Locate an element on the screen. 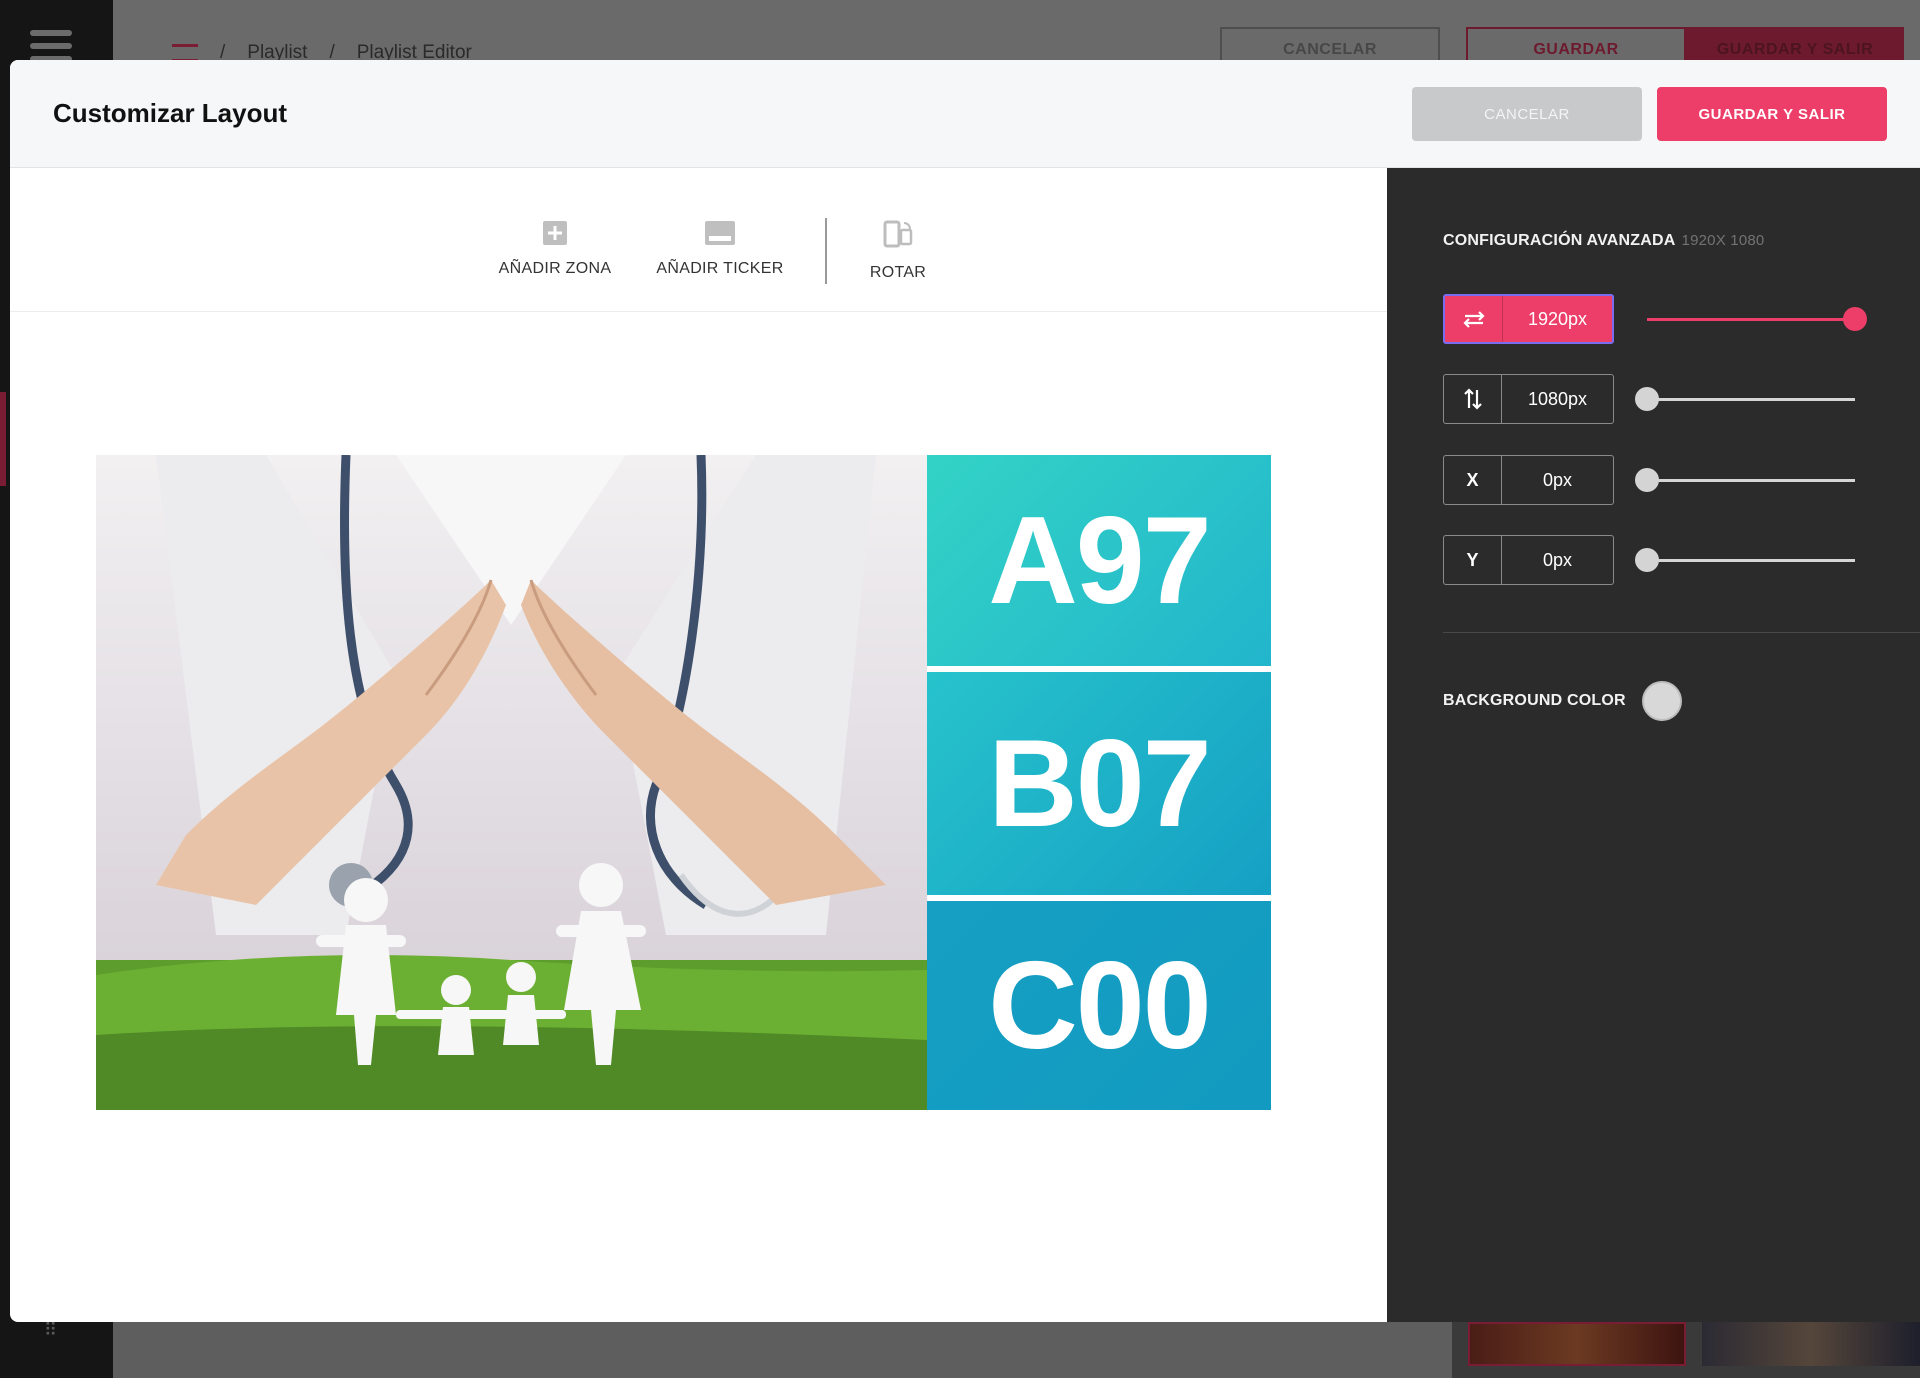  panel-divider is located at coordinates (1681, 632).